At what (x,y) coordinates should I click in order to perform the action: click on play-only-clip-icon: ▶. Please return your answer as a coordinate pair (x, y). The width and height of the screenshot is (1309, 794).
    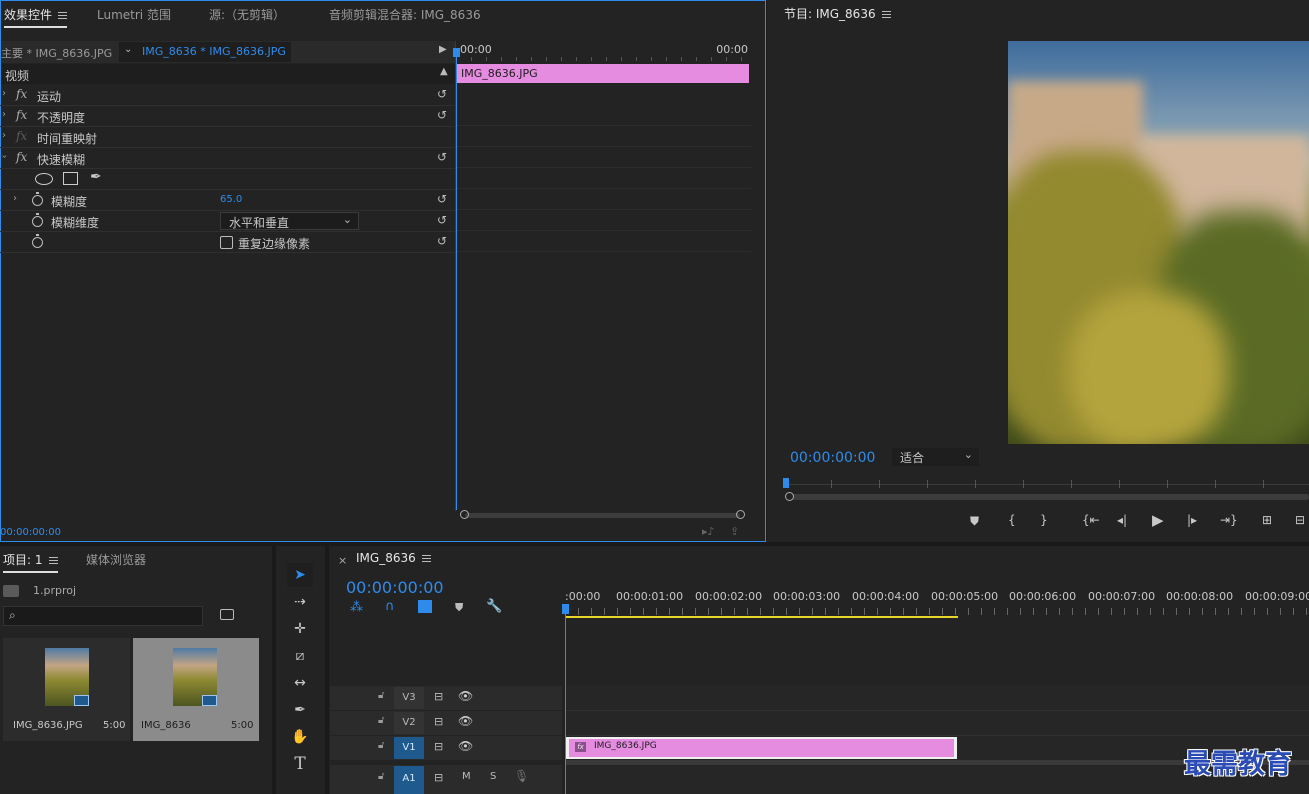
    Looking at the image, I should click on (443, 49).